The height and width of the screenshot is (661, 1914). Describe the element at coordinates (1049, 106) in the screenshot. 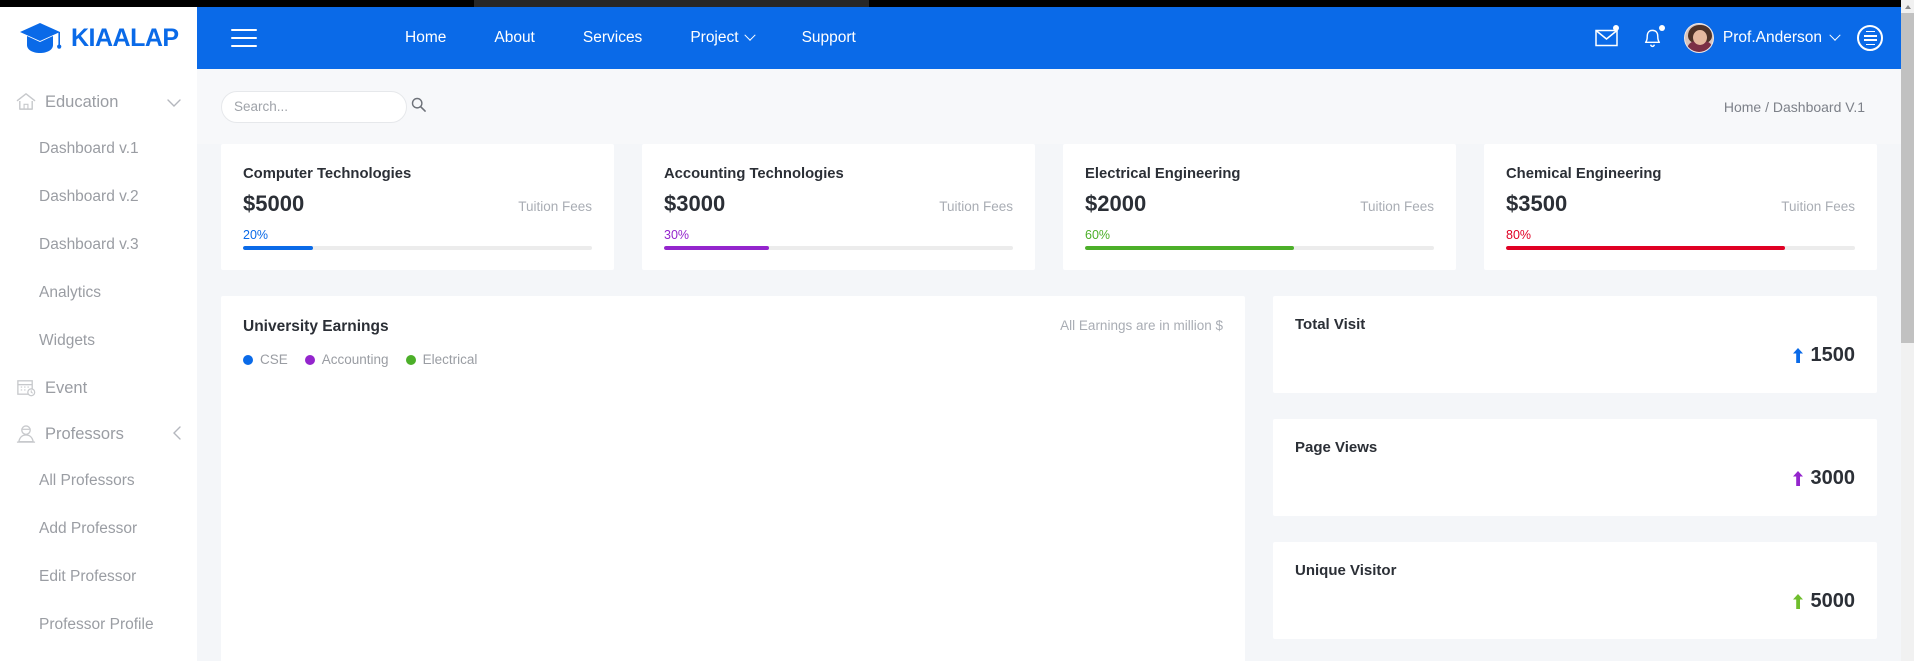

I see `content-toolbar: Home / Dashboard V.1` at that location.